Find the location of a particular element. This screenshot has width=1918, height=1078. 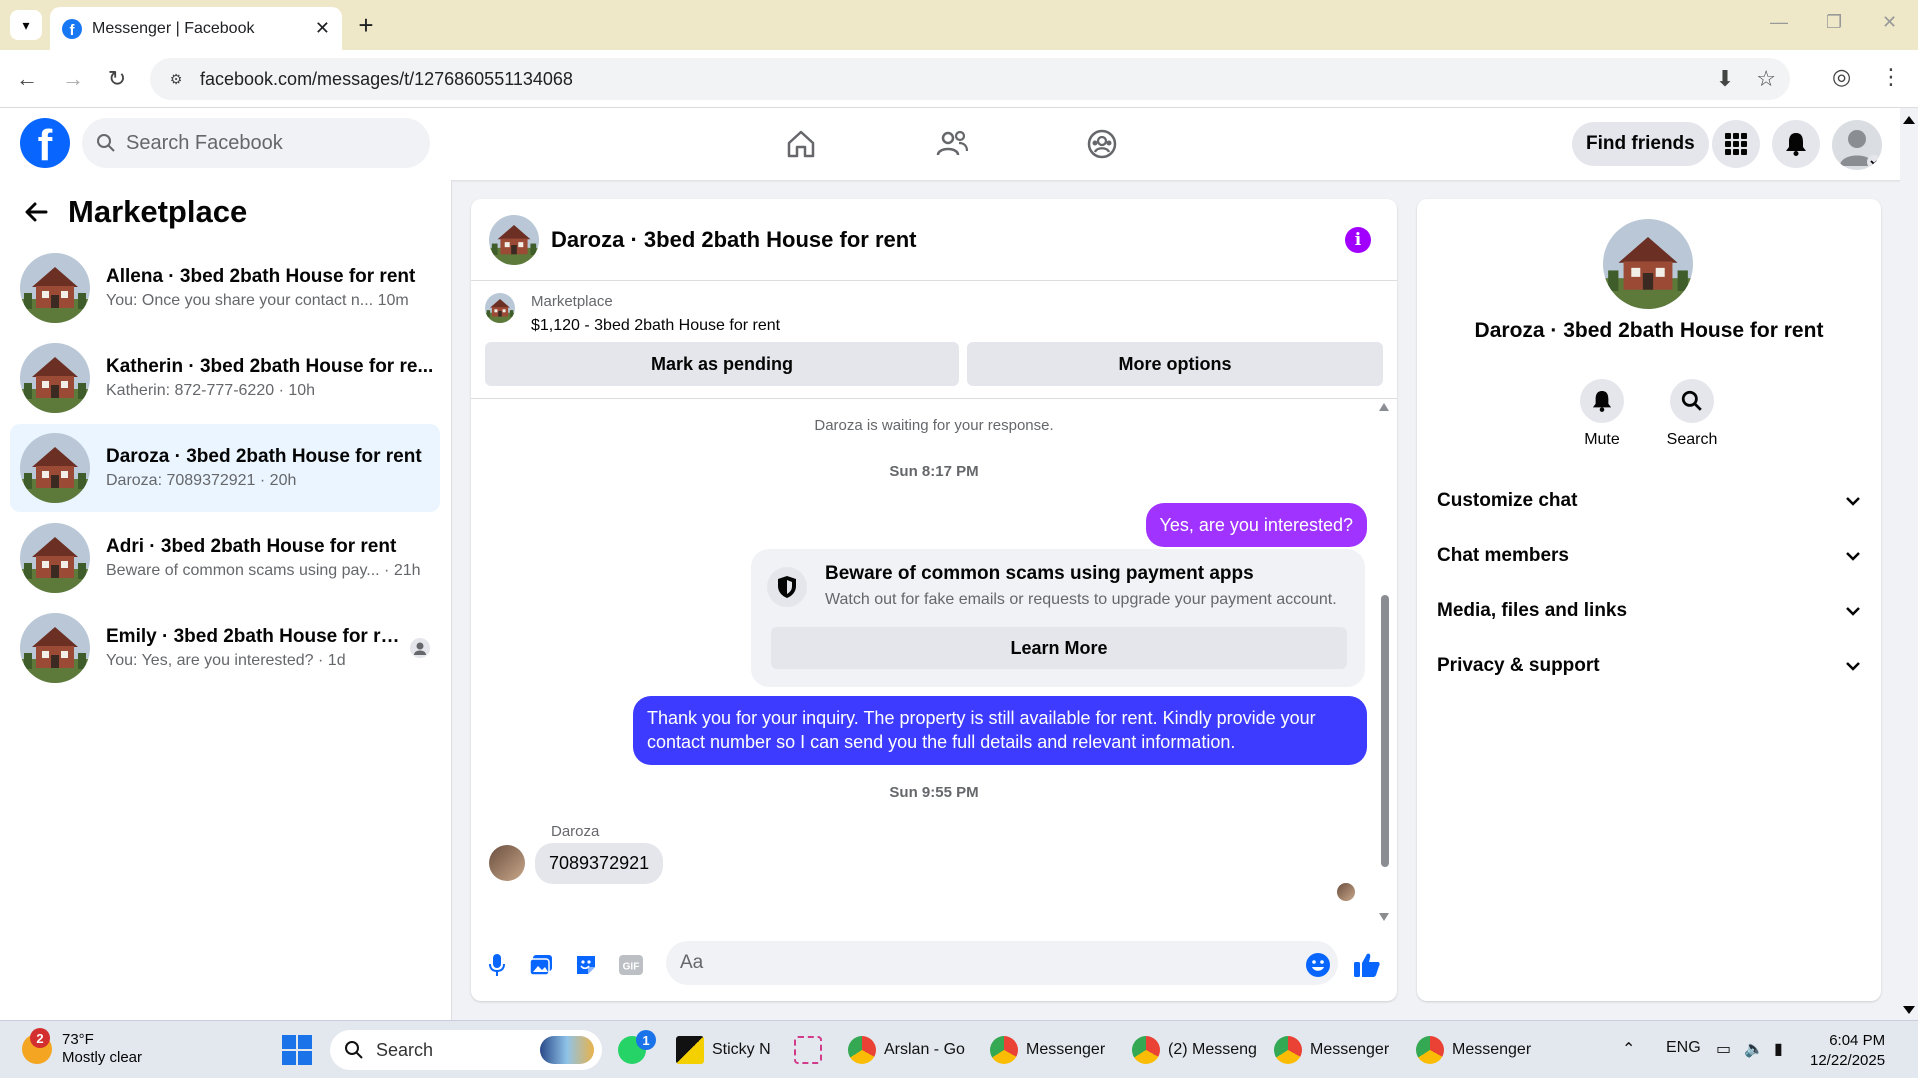

network-icon: ▭ is located at coordinates (1723, 1049).